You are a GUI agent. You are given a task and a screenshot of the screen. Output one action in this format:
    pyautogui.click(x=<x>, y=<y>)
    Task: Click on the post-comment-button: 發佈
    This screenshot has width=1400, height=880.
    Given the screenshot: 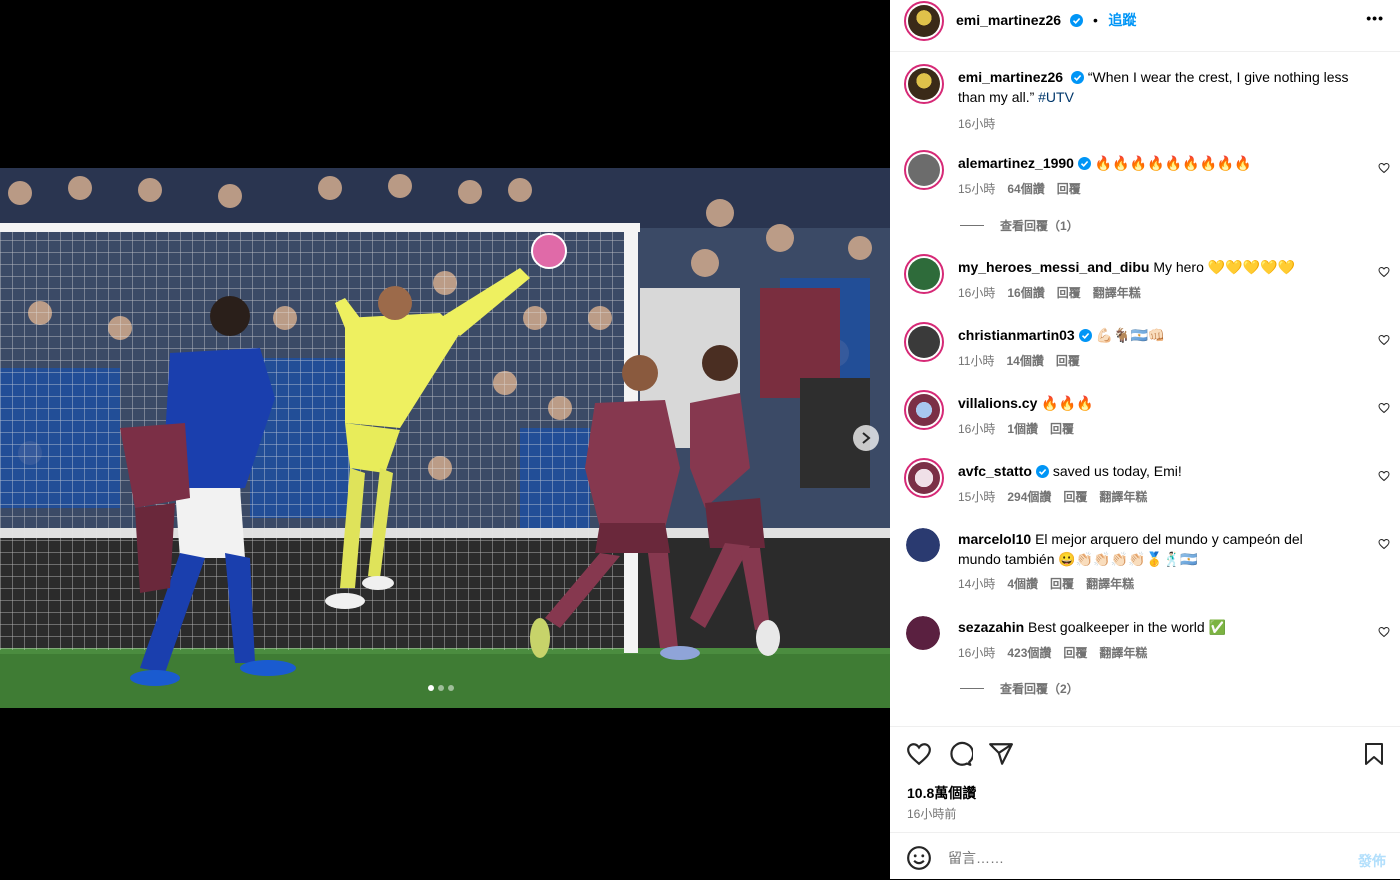 What is the action you would take?
    pyautogui.click(x=1372, y=861)
    